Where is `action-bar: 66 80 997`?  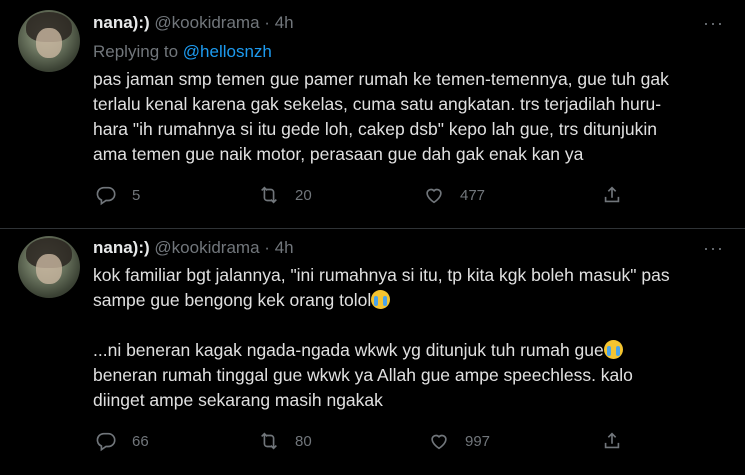 action-bar: 66 80 997 is located at coordinates (363, 441).